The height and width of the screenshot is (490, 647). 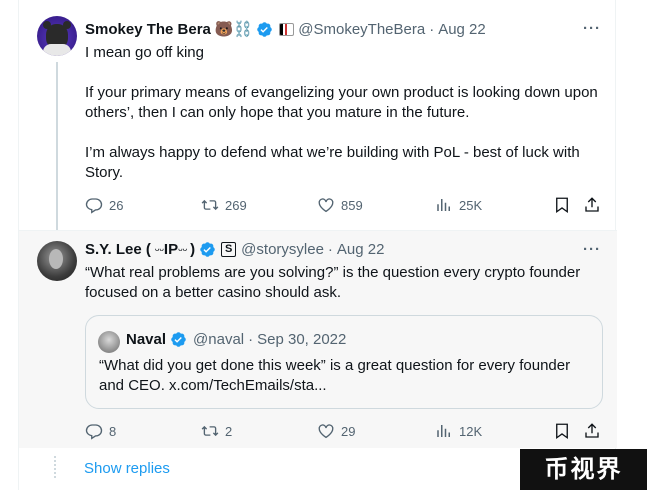 I want to click on reply-count: 8, so click(x=113, y=431).